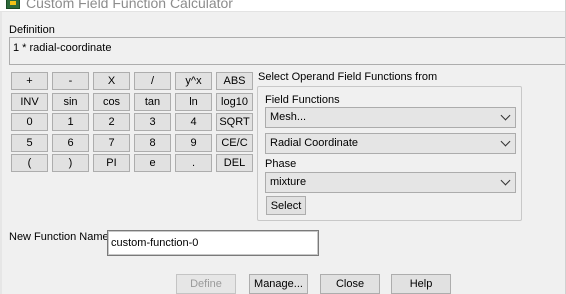  What do you see at coordinates (13, 4) in the screenshot?
I see `app-icon` at bounding box center [13, 4].